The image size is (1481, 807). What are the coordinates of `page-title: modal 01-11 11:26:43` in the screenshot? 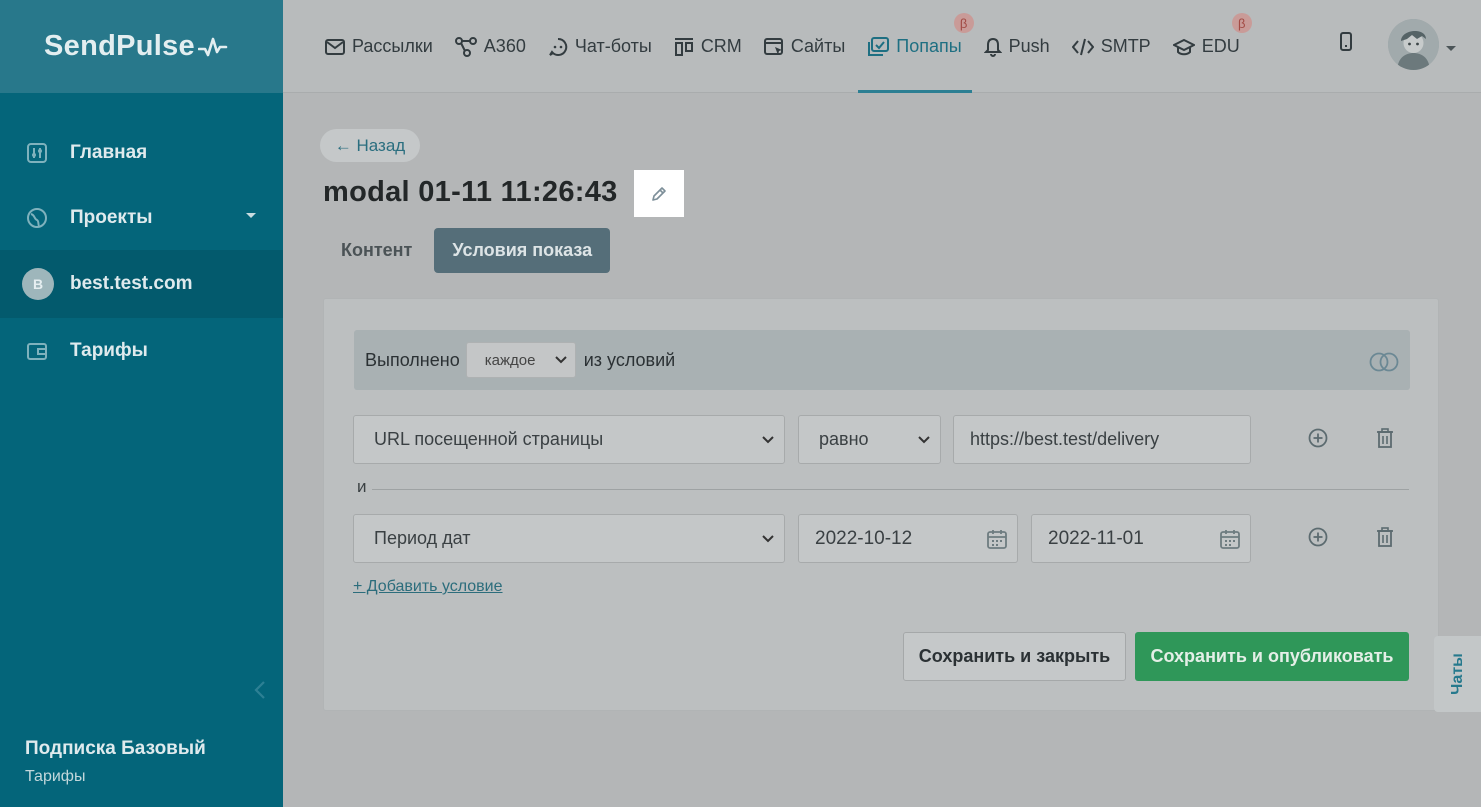 It's located at (470, 192).